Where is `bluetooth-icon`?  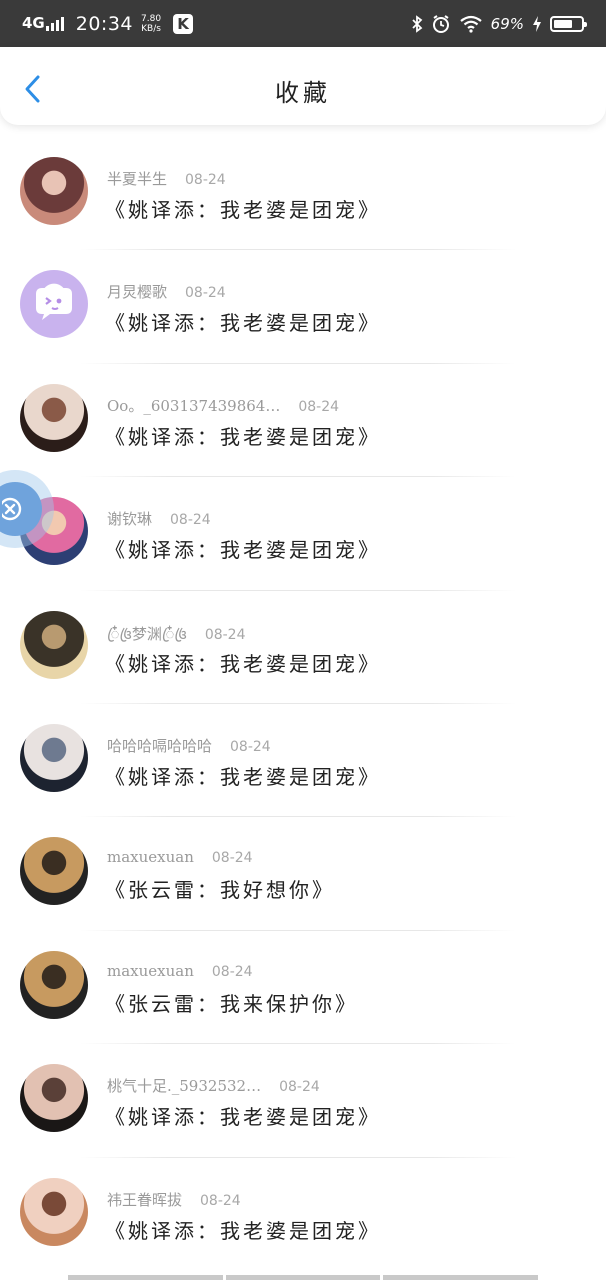 bluetooth-icon is located at coordinates (417, 23).